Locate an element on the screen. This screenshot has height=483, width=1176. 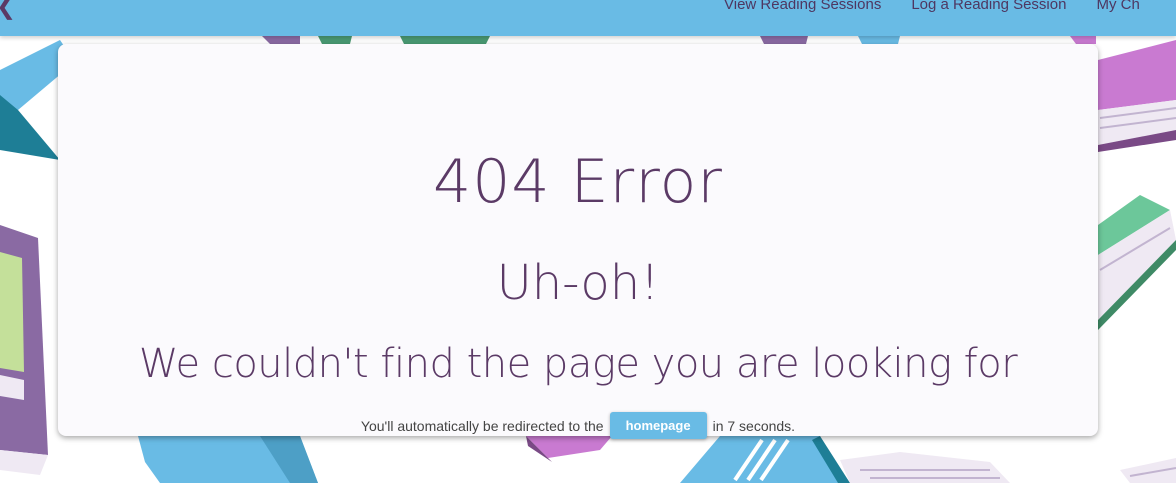
error-exclamation-heading: Uh-oh! is located at coordinates (578, 283).